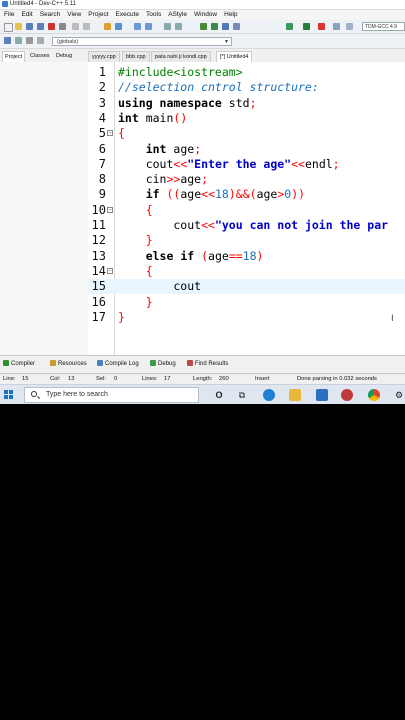 The width and height of the screenshot is (405, 720). What do you see at coordinates (40, 40) in the screenshot?
I see `goto-line-icon` at bounding box center [40, 40].